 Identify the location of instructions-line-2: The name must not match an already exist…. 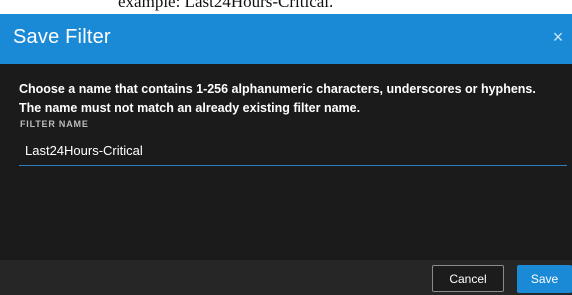
(190, 108).